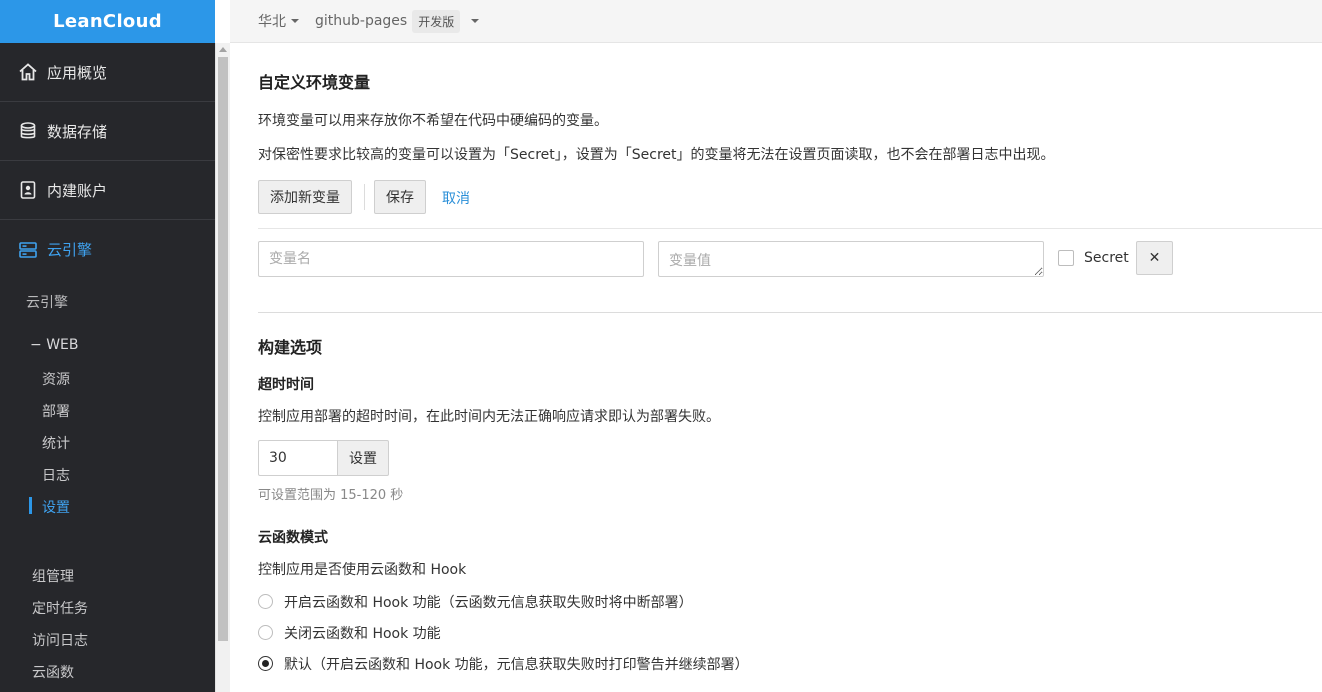 The height and width of the screenshot is (692, 1322). I want to click on timeout-title: 超时时间, so click(286, 385).